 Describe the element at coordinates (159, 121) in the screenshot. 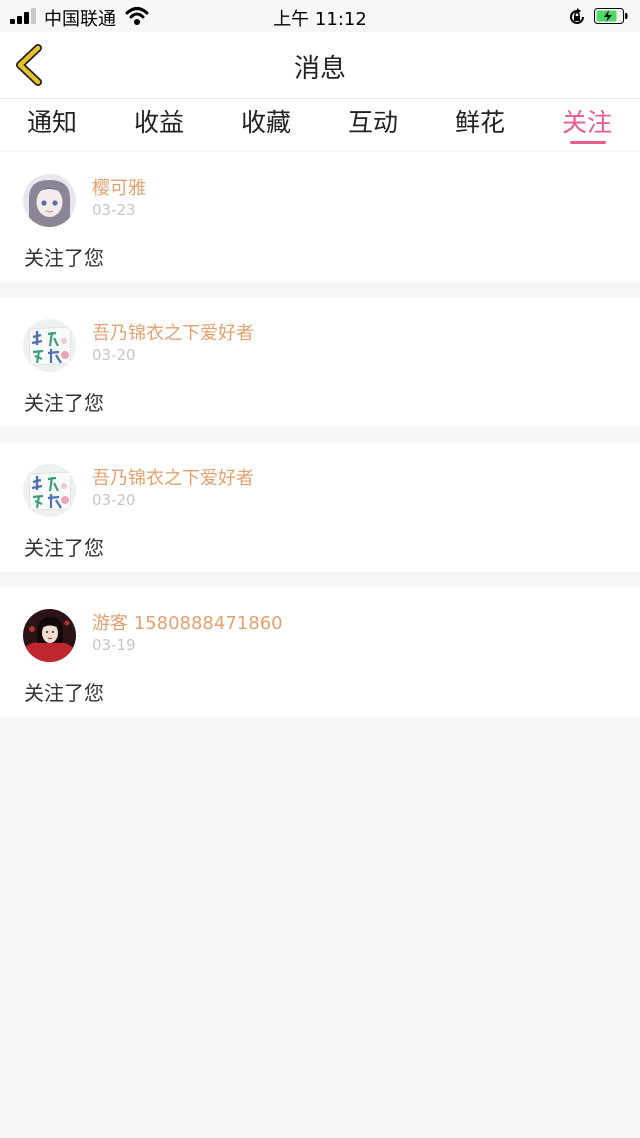

I see `tab-earnings: 收益` at that location.